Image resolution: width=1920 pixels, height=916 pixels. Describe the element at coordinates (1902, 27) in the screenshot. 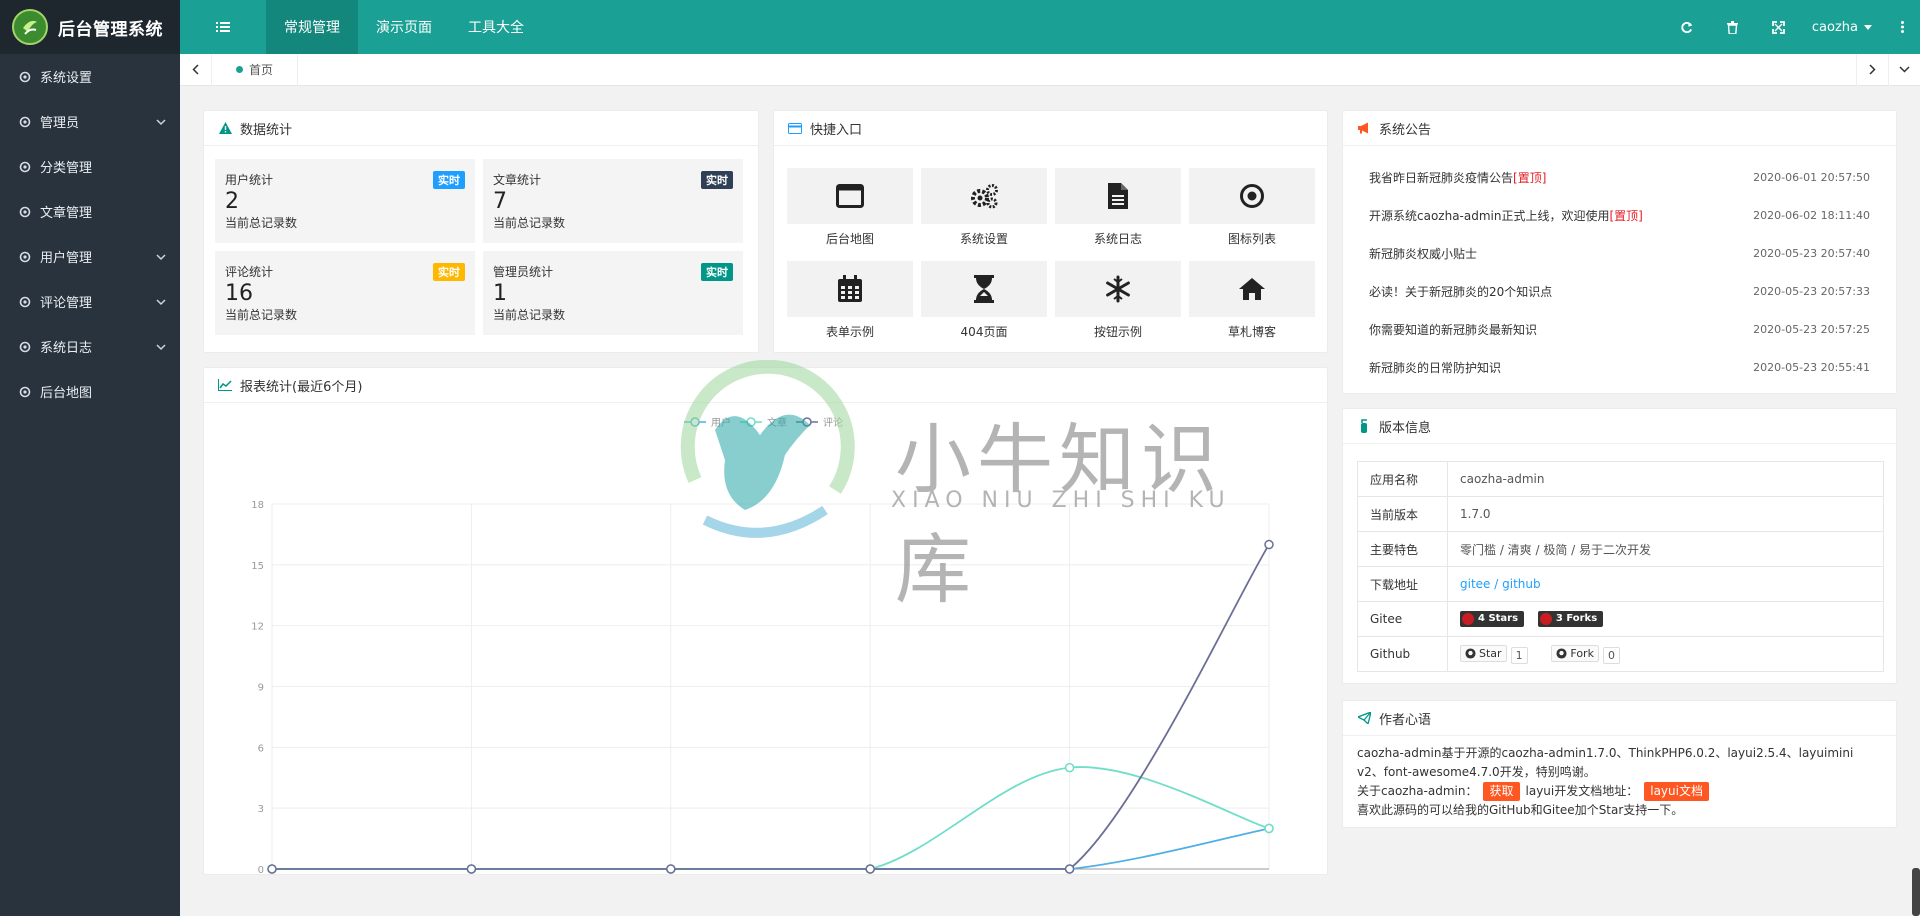

I see `more-button` at that location.